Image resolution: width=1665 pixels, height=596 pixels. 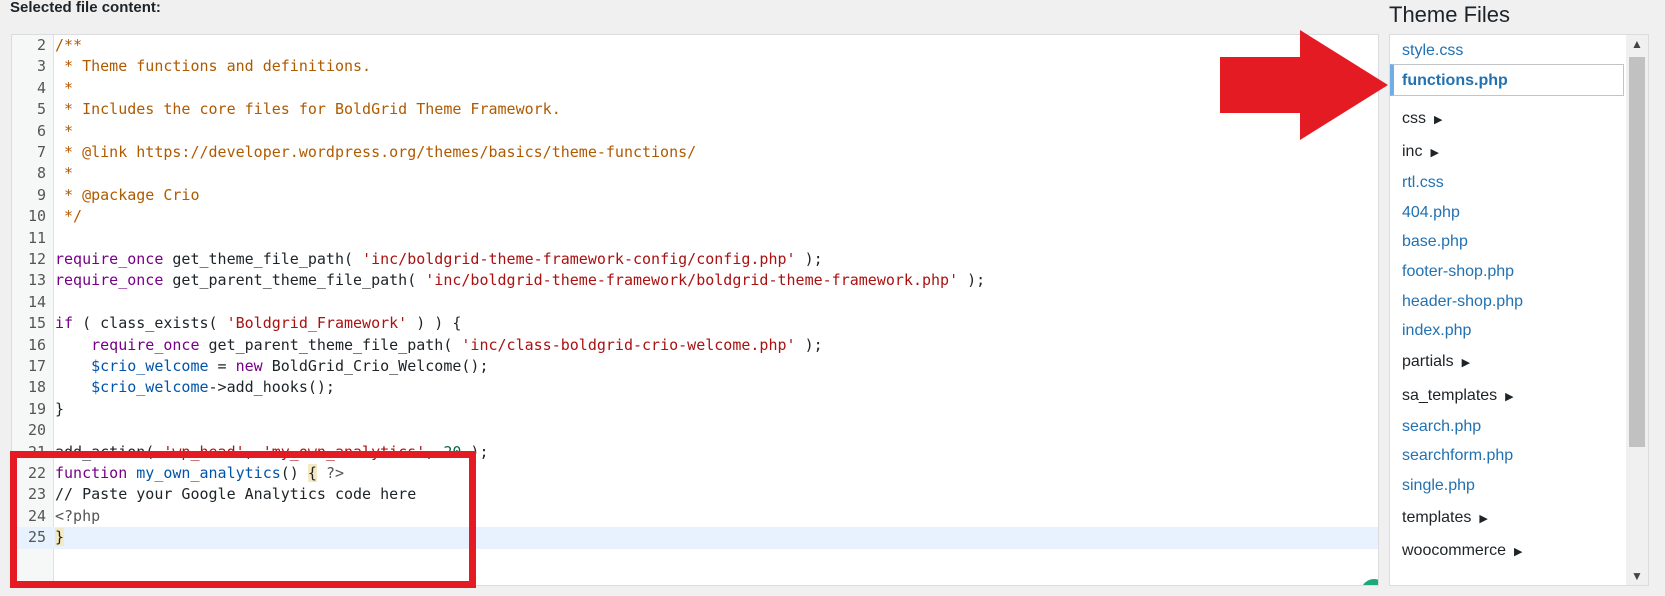 I want to click on code-token: require_once, so click(x=145, y=344).